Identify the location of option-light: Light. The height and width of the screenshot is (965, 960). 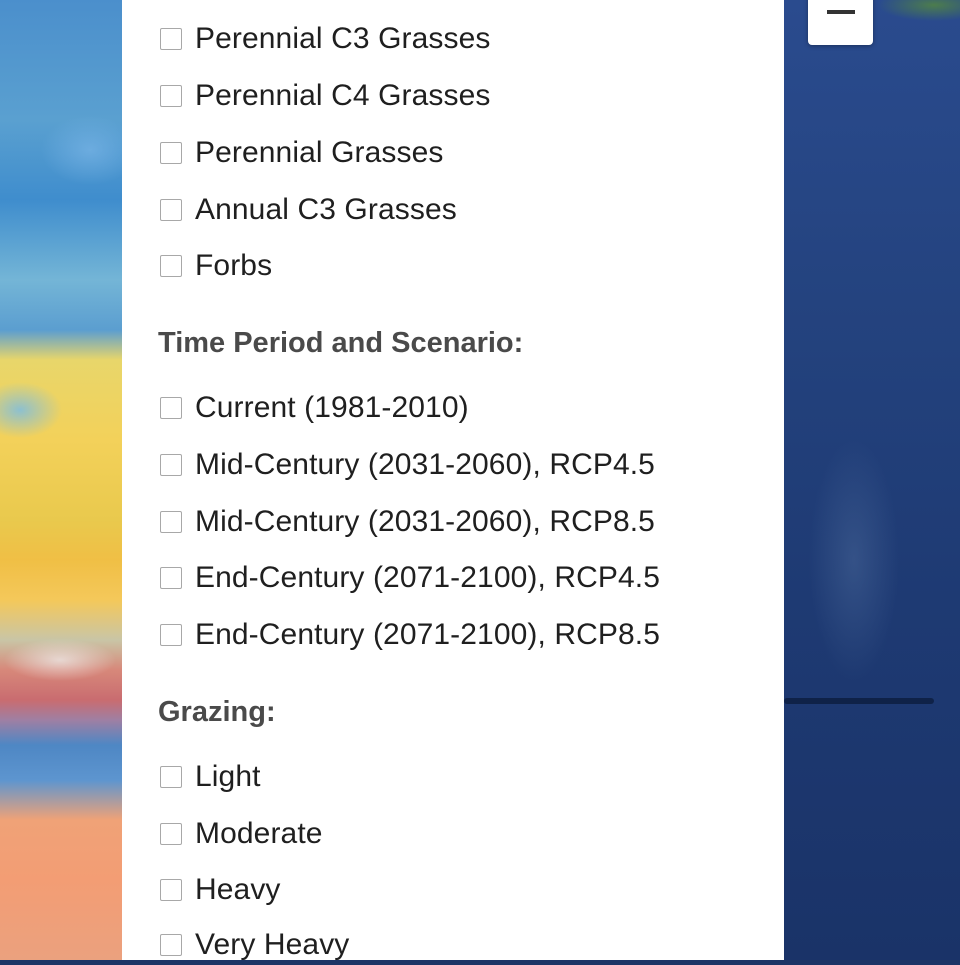
(210, 777).